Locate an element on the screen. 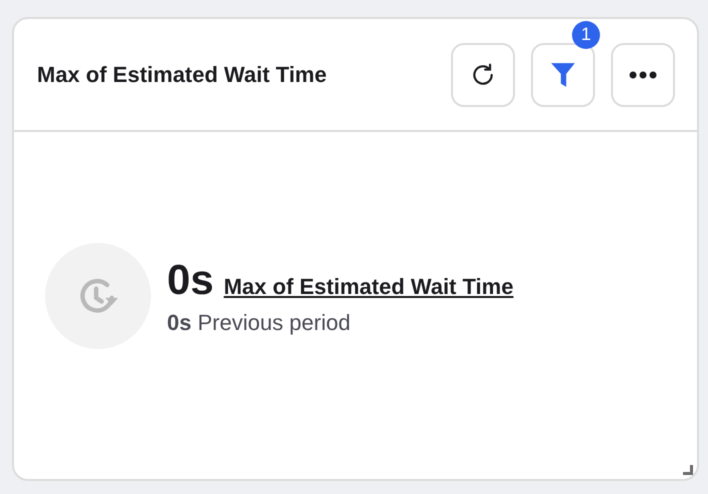  refresh-button is located at coordinates (483, 74).